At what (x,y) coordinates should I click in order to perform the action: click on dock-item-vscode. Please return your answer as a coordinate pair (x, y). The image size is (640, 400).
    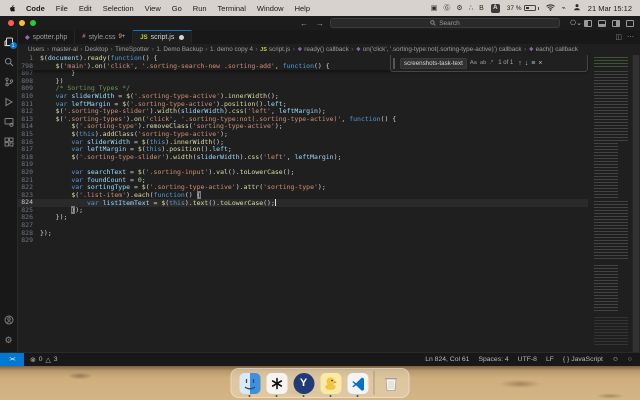
    Looking at the image, I should click on (358, 384).